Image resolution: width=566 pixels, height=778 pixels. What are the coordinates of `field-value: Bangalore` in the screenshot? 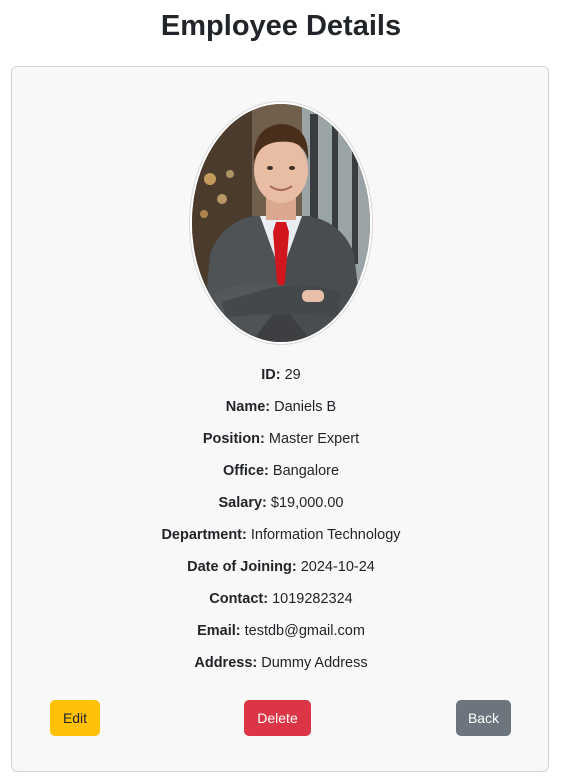 It's located at (306, 471).